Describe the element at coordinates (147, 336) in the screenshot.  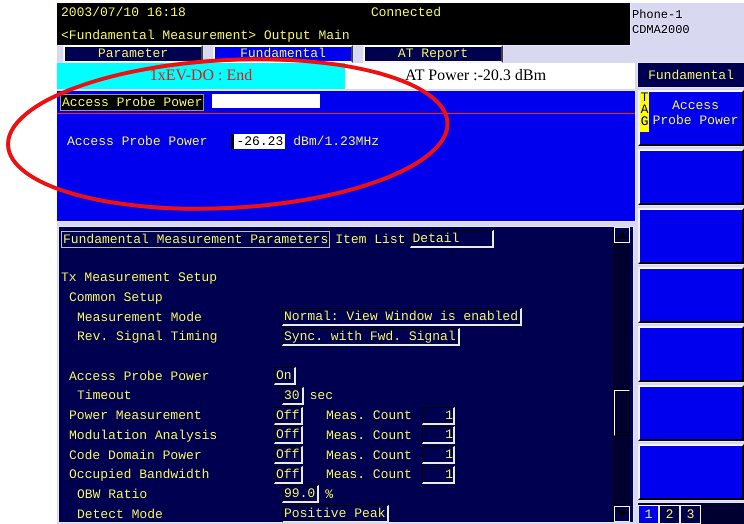
I see `parameter-label: Rev. Signal Timing` at that location.